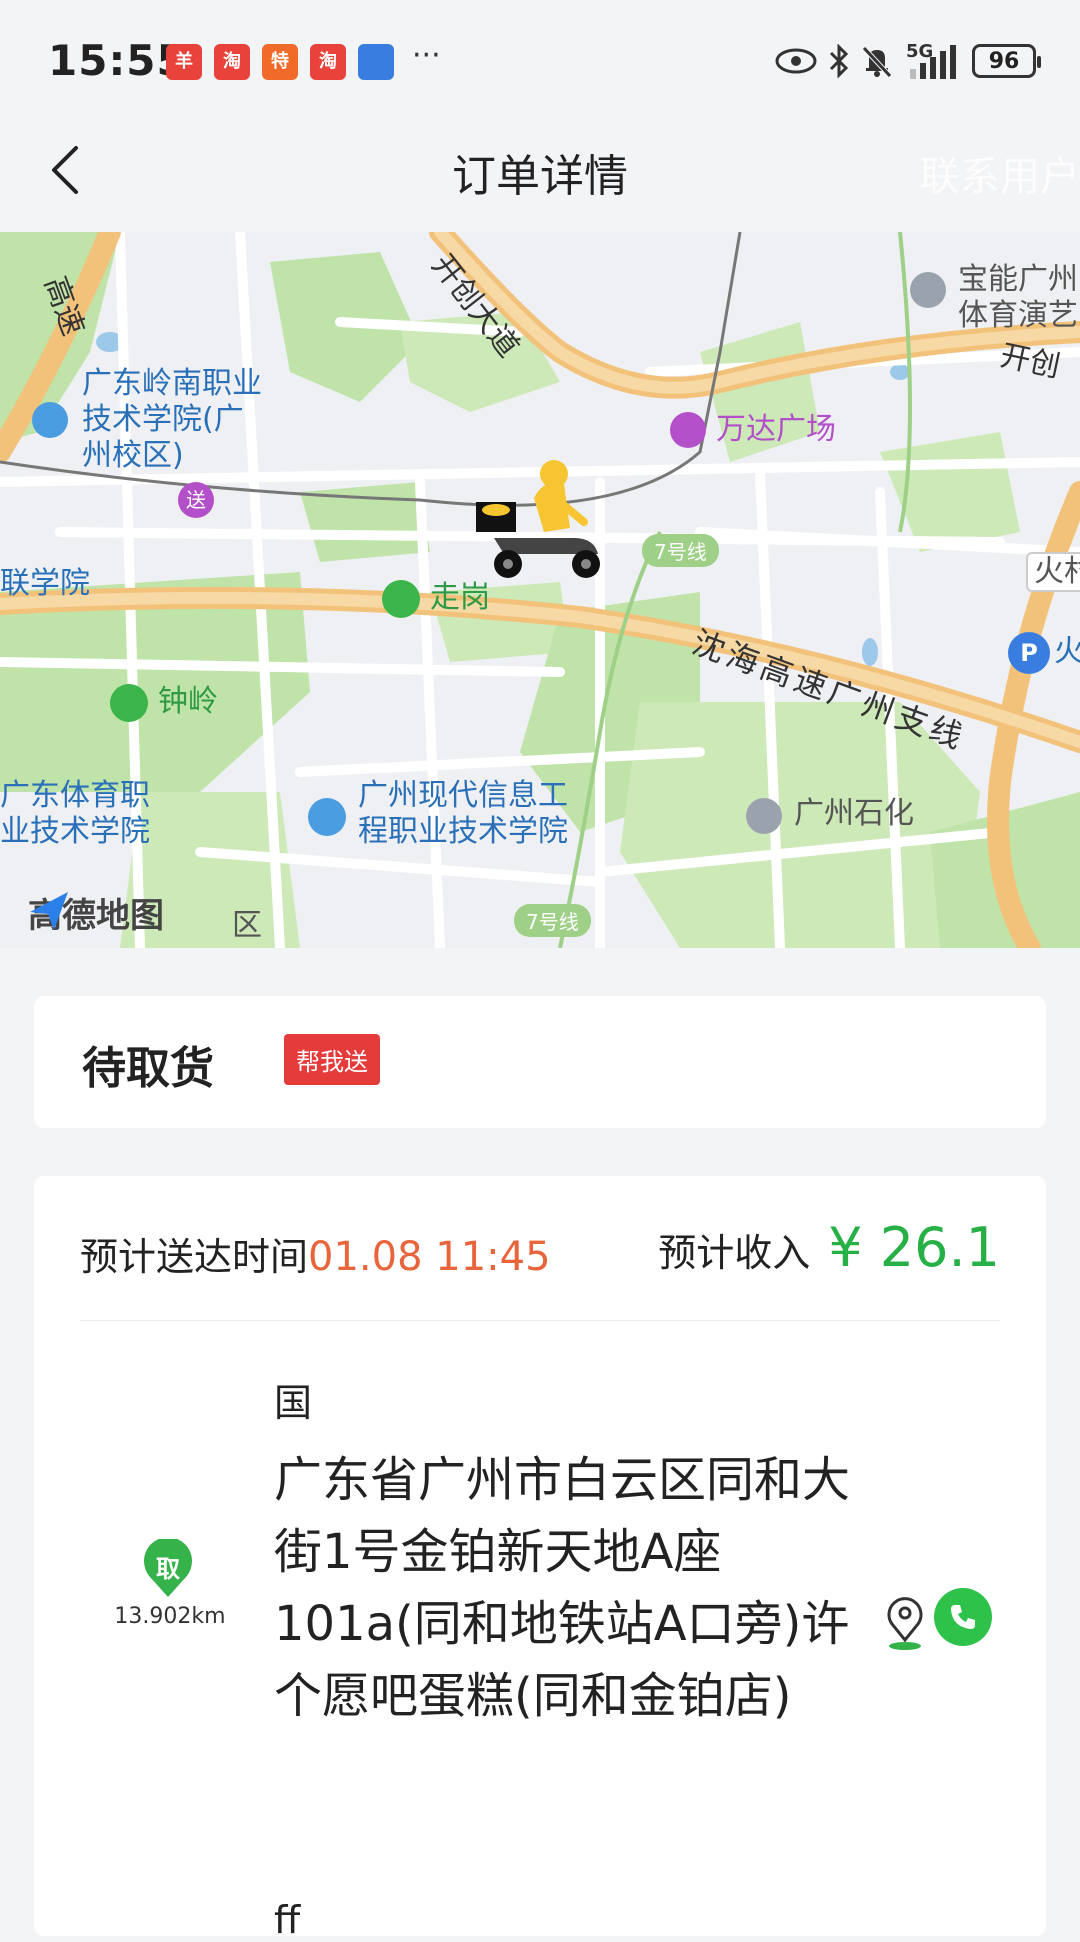  Describe the element at coordinates (172, 383) in the screenshot. I see `map-poi-lingnan: 广东岭南职业` at that location.